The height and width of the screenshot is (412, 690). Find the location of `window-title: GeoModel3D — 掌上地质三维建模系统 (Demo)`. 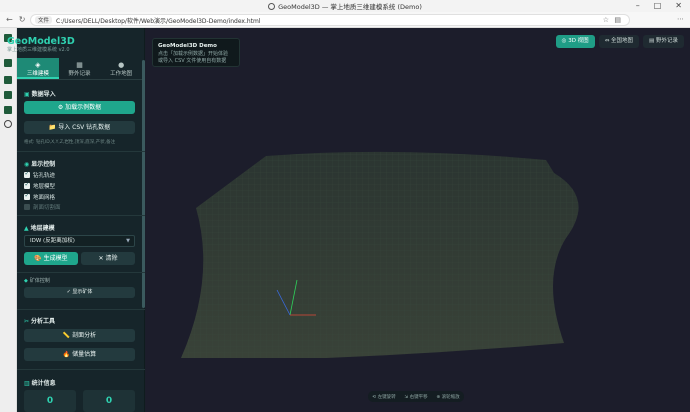

window-title: GeoModel3D — 掌上地质三维建模系统 (Demo) is located at coordinates (345, 6).